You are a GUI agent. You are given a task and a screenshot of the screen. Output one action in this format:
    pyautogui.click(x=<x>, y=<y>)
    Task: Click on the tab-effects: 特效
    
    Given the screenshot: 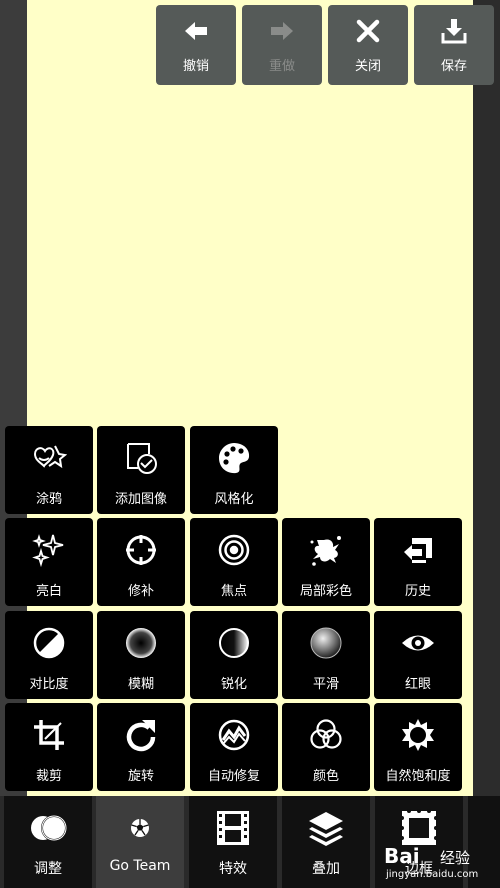 What is the action you would take?
    pyautogui.click(x=233, y=842)
    